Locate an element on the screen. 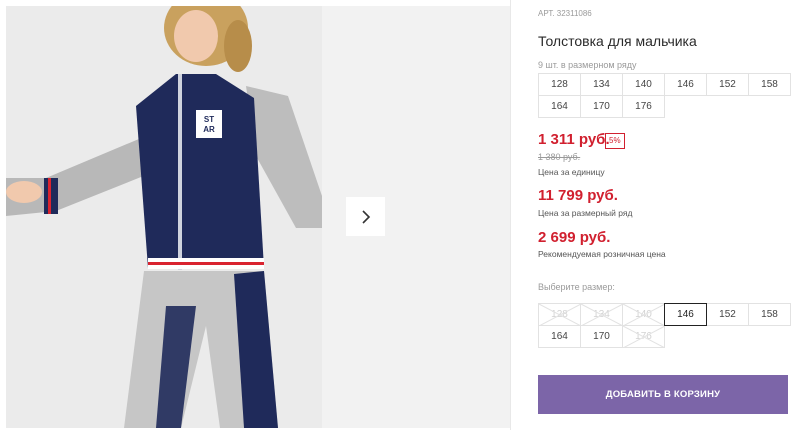 The height and width of the screenshot is (430, 800). size-range-cell: 146 is located at coordinates (685, 84).